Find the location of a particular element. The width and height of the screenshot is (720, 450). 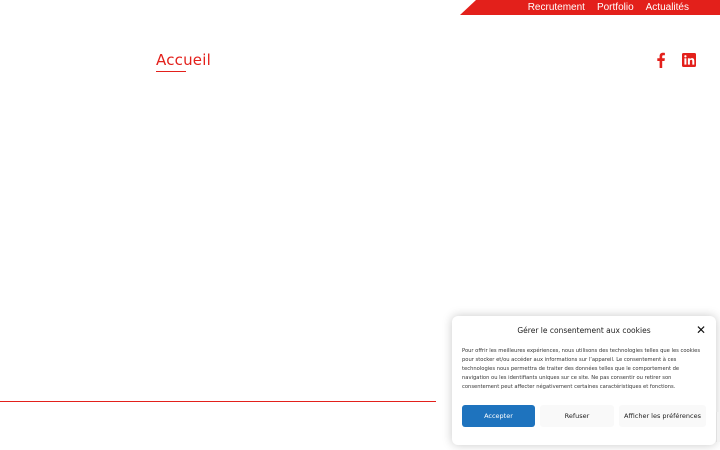

section-divider is located at coordinates (218, 401).